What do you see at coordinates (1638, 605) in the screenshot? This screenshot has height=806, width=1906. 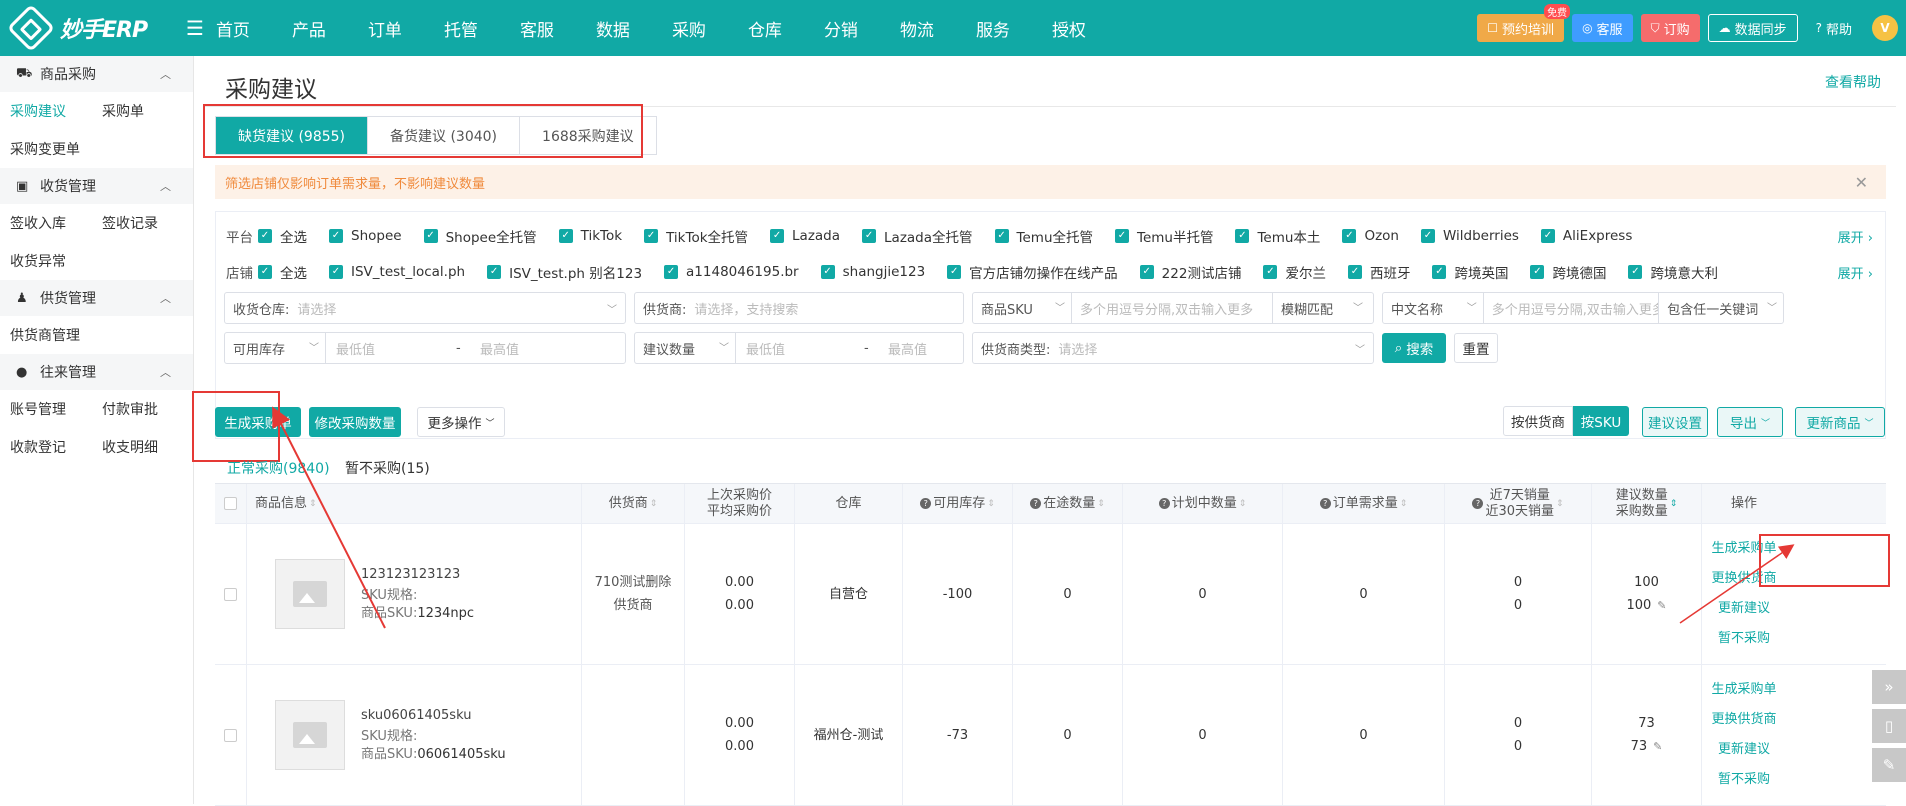 I see `purchase-qty: 100` at bounding box center [1638, 605].